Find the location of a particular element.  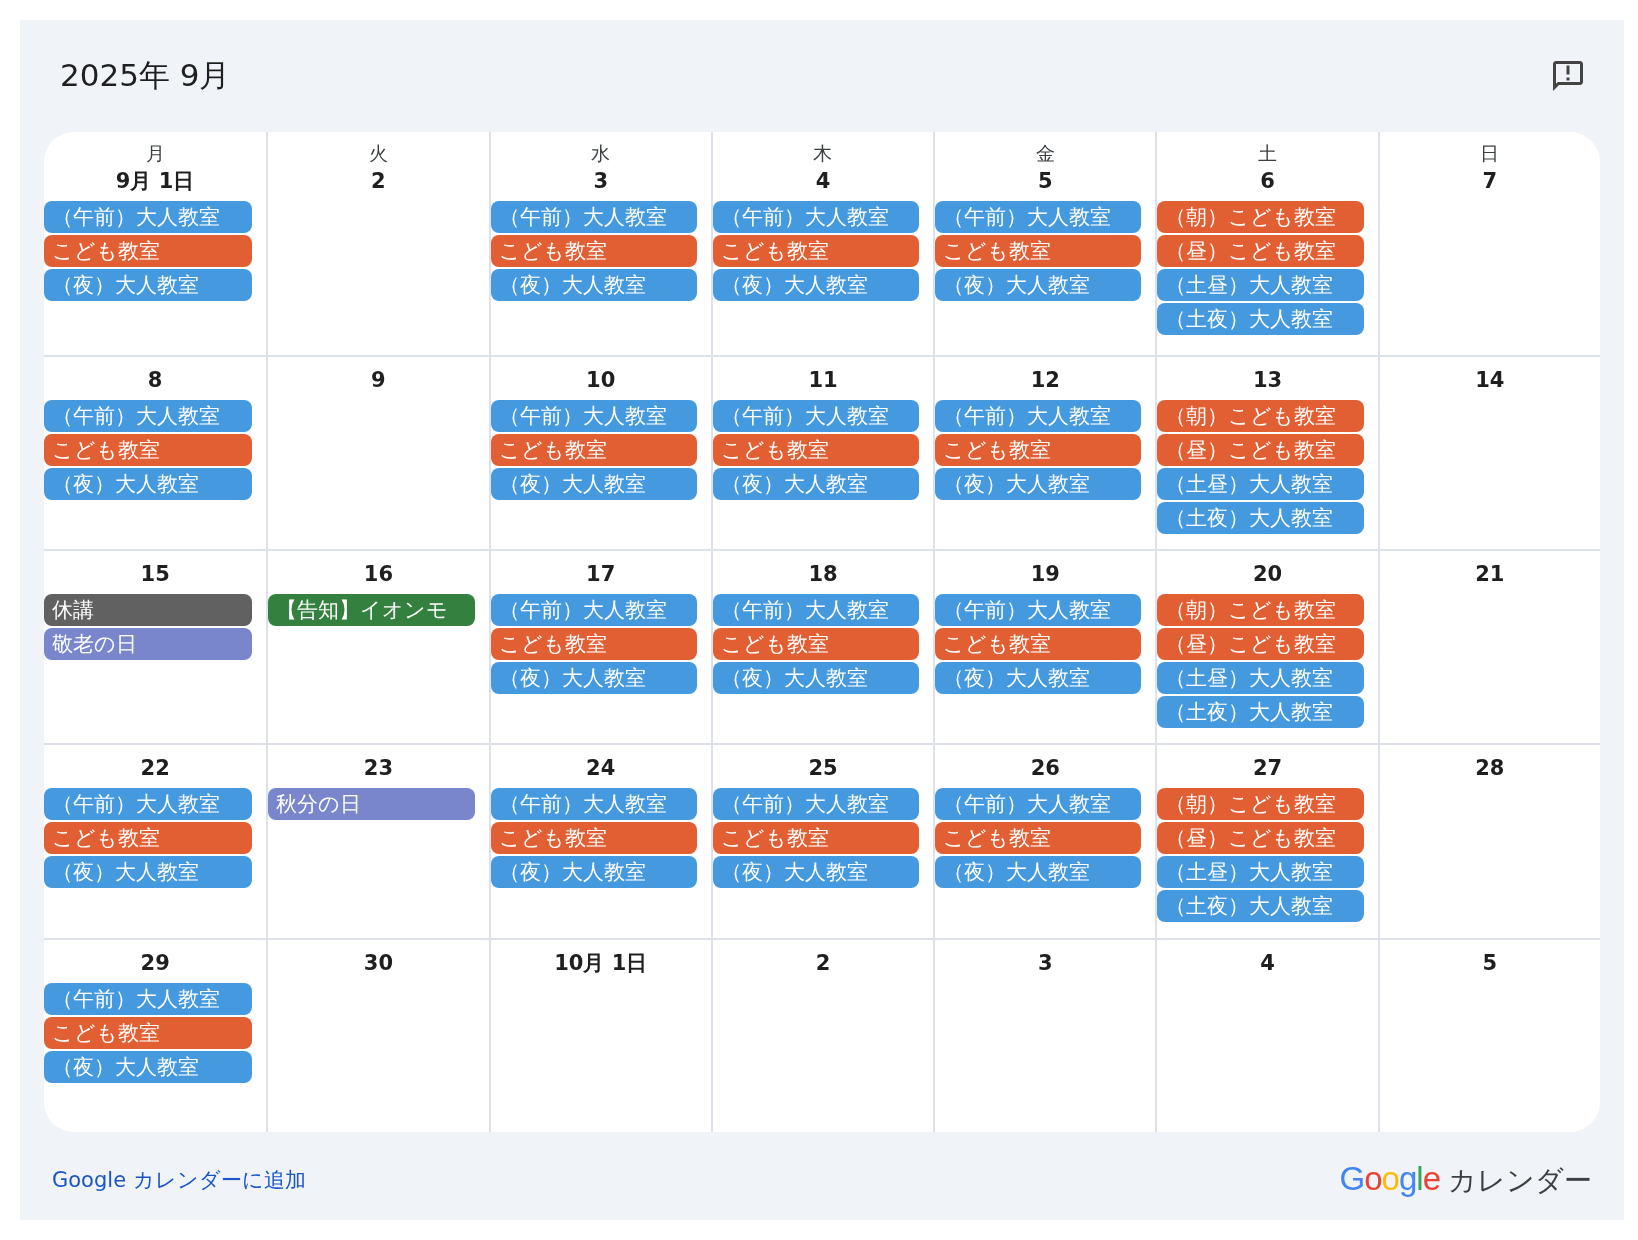

date-label: 9月 1日 is located at coordinates (155, 181).